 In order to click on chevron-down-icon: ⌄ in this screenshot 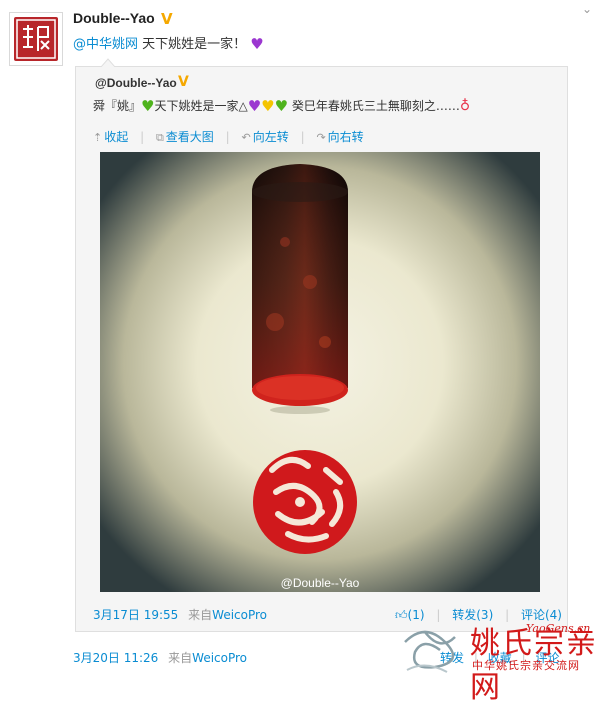, I will do `click(587, 9)`.